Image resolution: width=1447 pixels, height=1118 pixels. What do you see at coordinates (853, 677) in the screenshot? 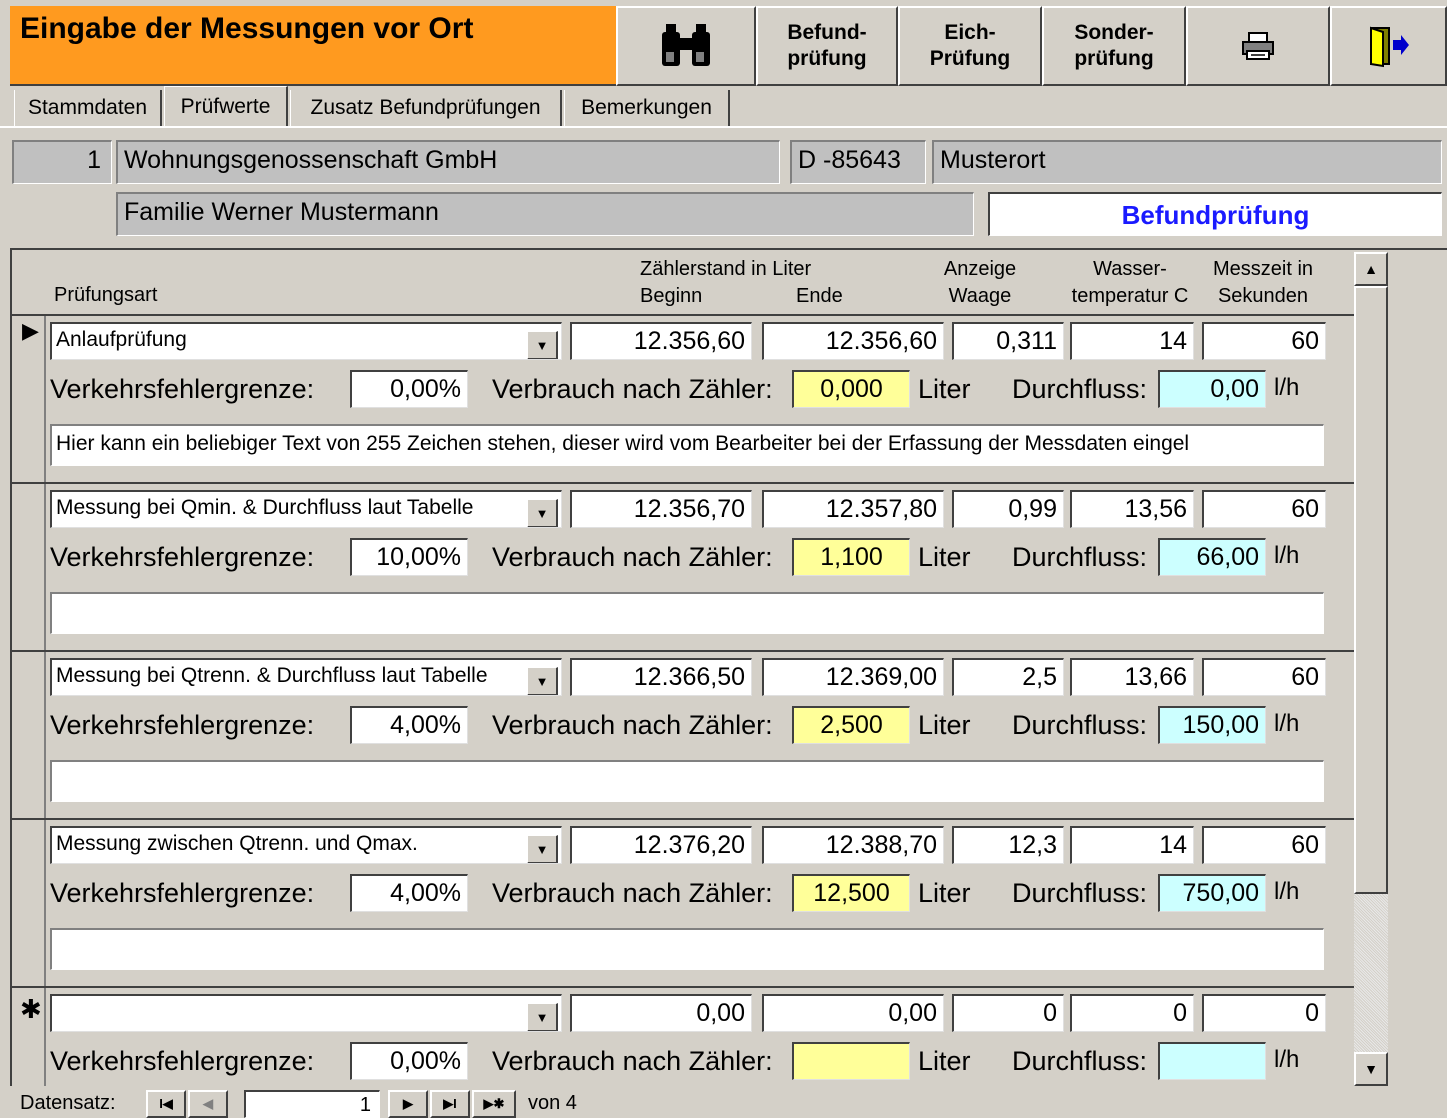
I see `ende-field: 12.369,00` at bounding box center [853, 677].